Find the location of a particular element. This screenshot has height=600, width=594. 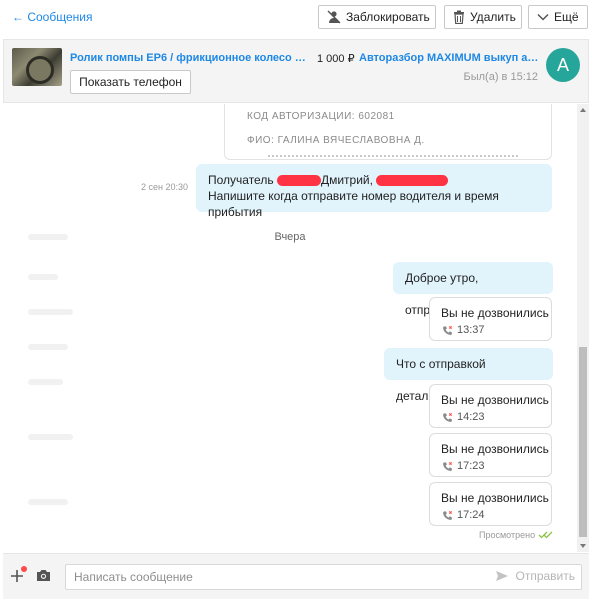

double-check-icon is located at coordinates (546, 535).